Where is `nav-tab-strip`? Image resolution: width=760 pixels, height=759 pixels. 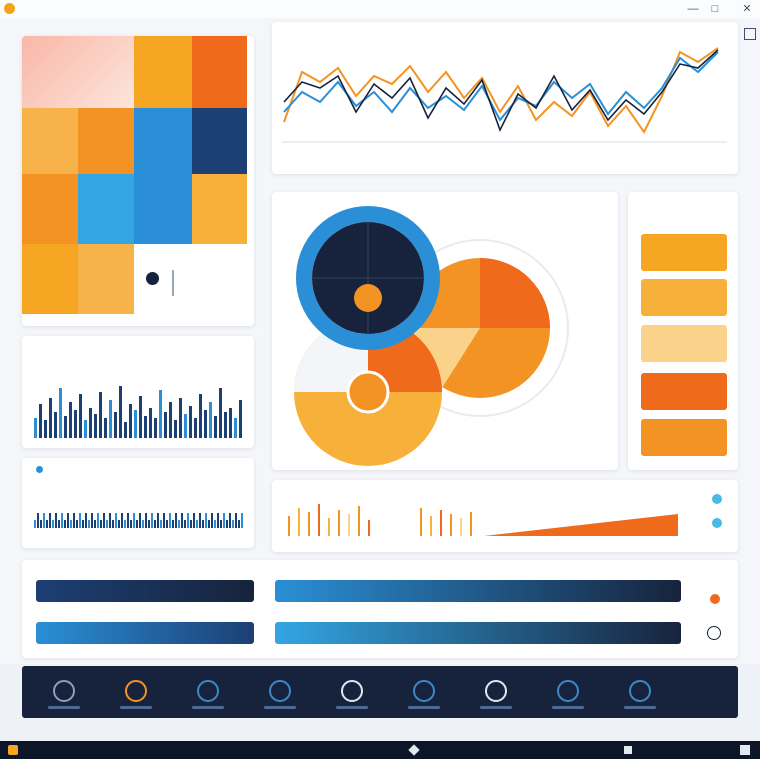 nav-tab-strip is located at coordinates (378, 696).